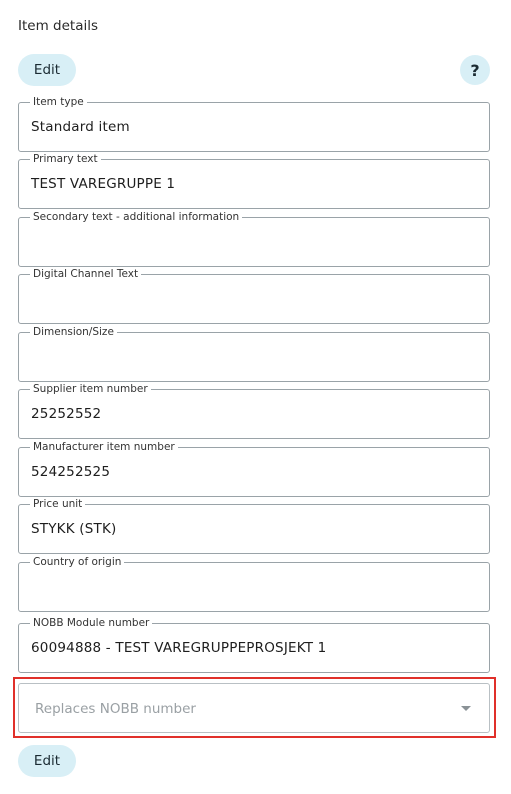  Describe the element at coordinates (254, 410) in the screenshot. I see `supplier-item-number-field: Supplier item number 25252552` at that location.